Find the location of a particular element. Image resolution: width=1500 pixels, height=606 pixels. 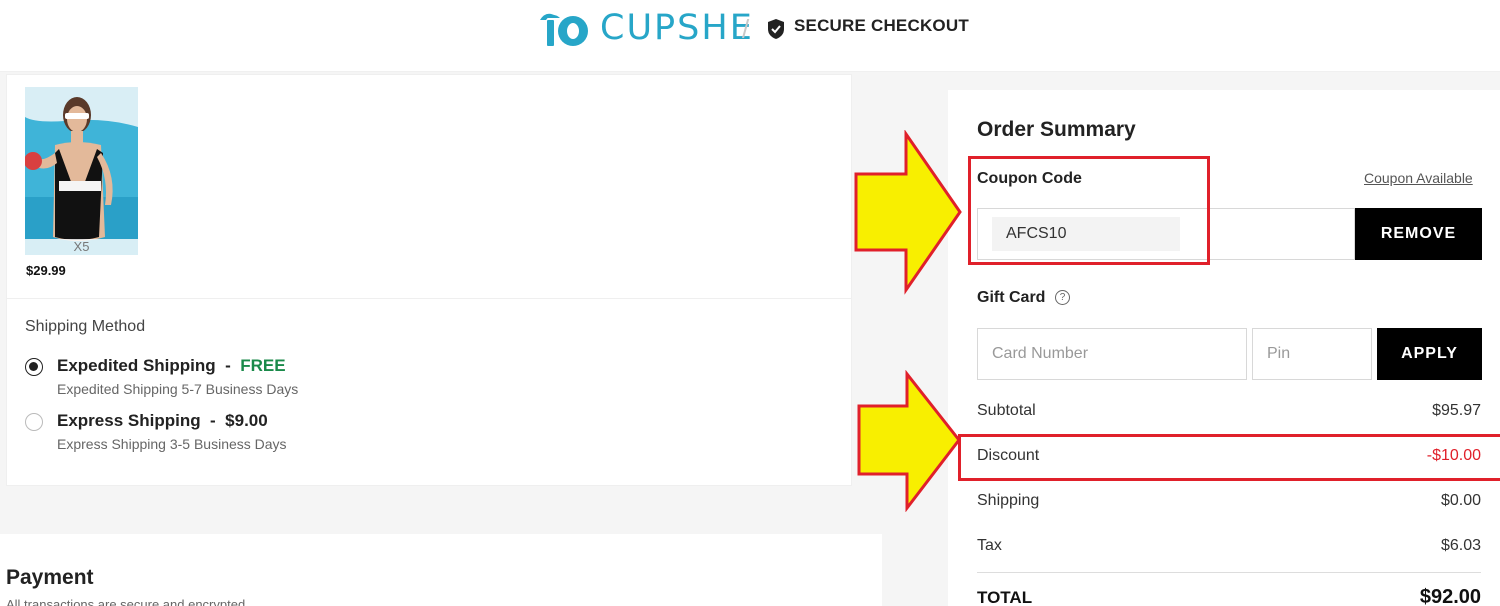

total-label: TOTAL is located at coordinates (1005, 597).